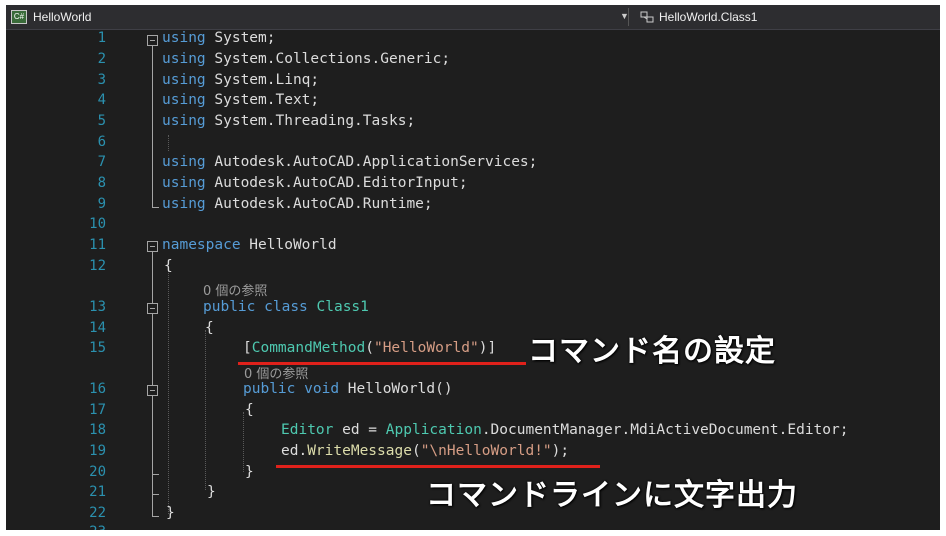 This screenshot has width=946, height=536. I want to click on keyword: public, so click(229, 307).